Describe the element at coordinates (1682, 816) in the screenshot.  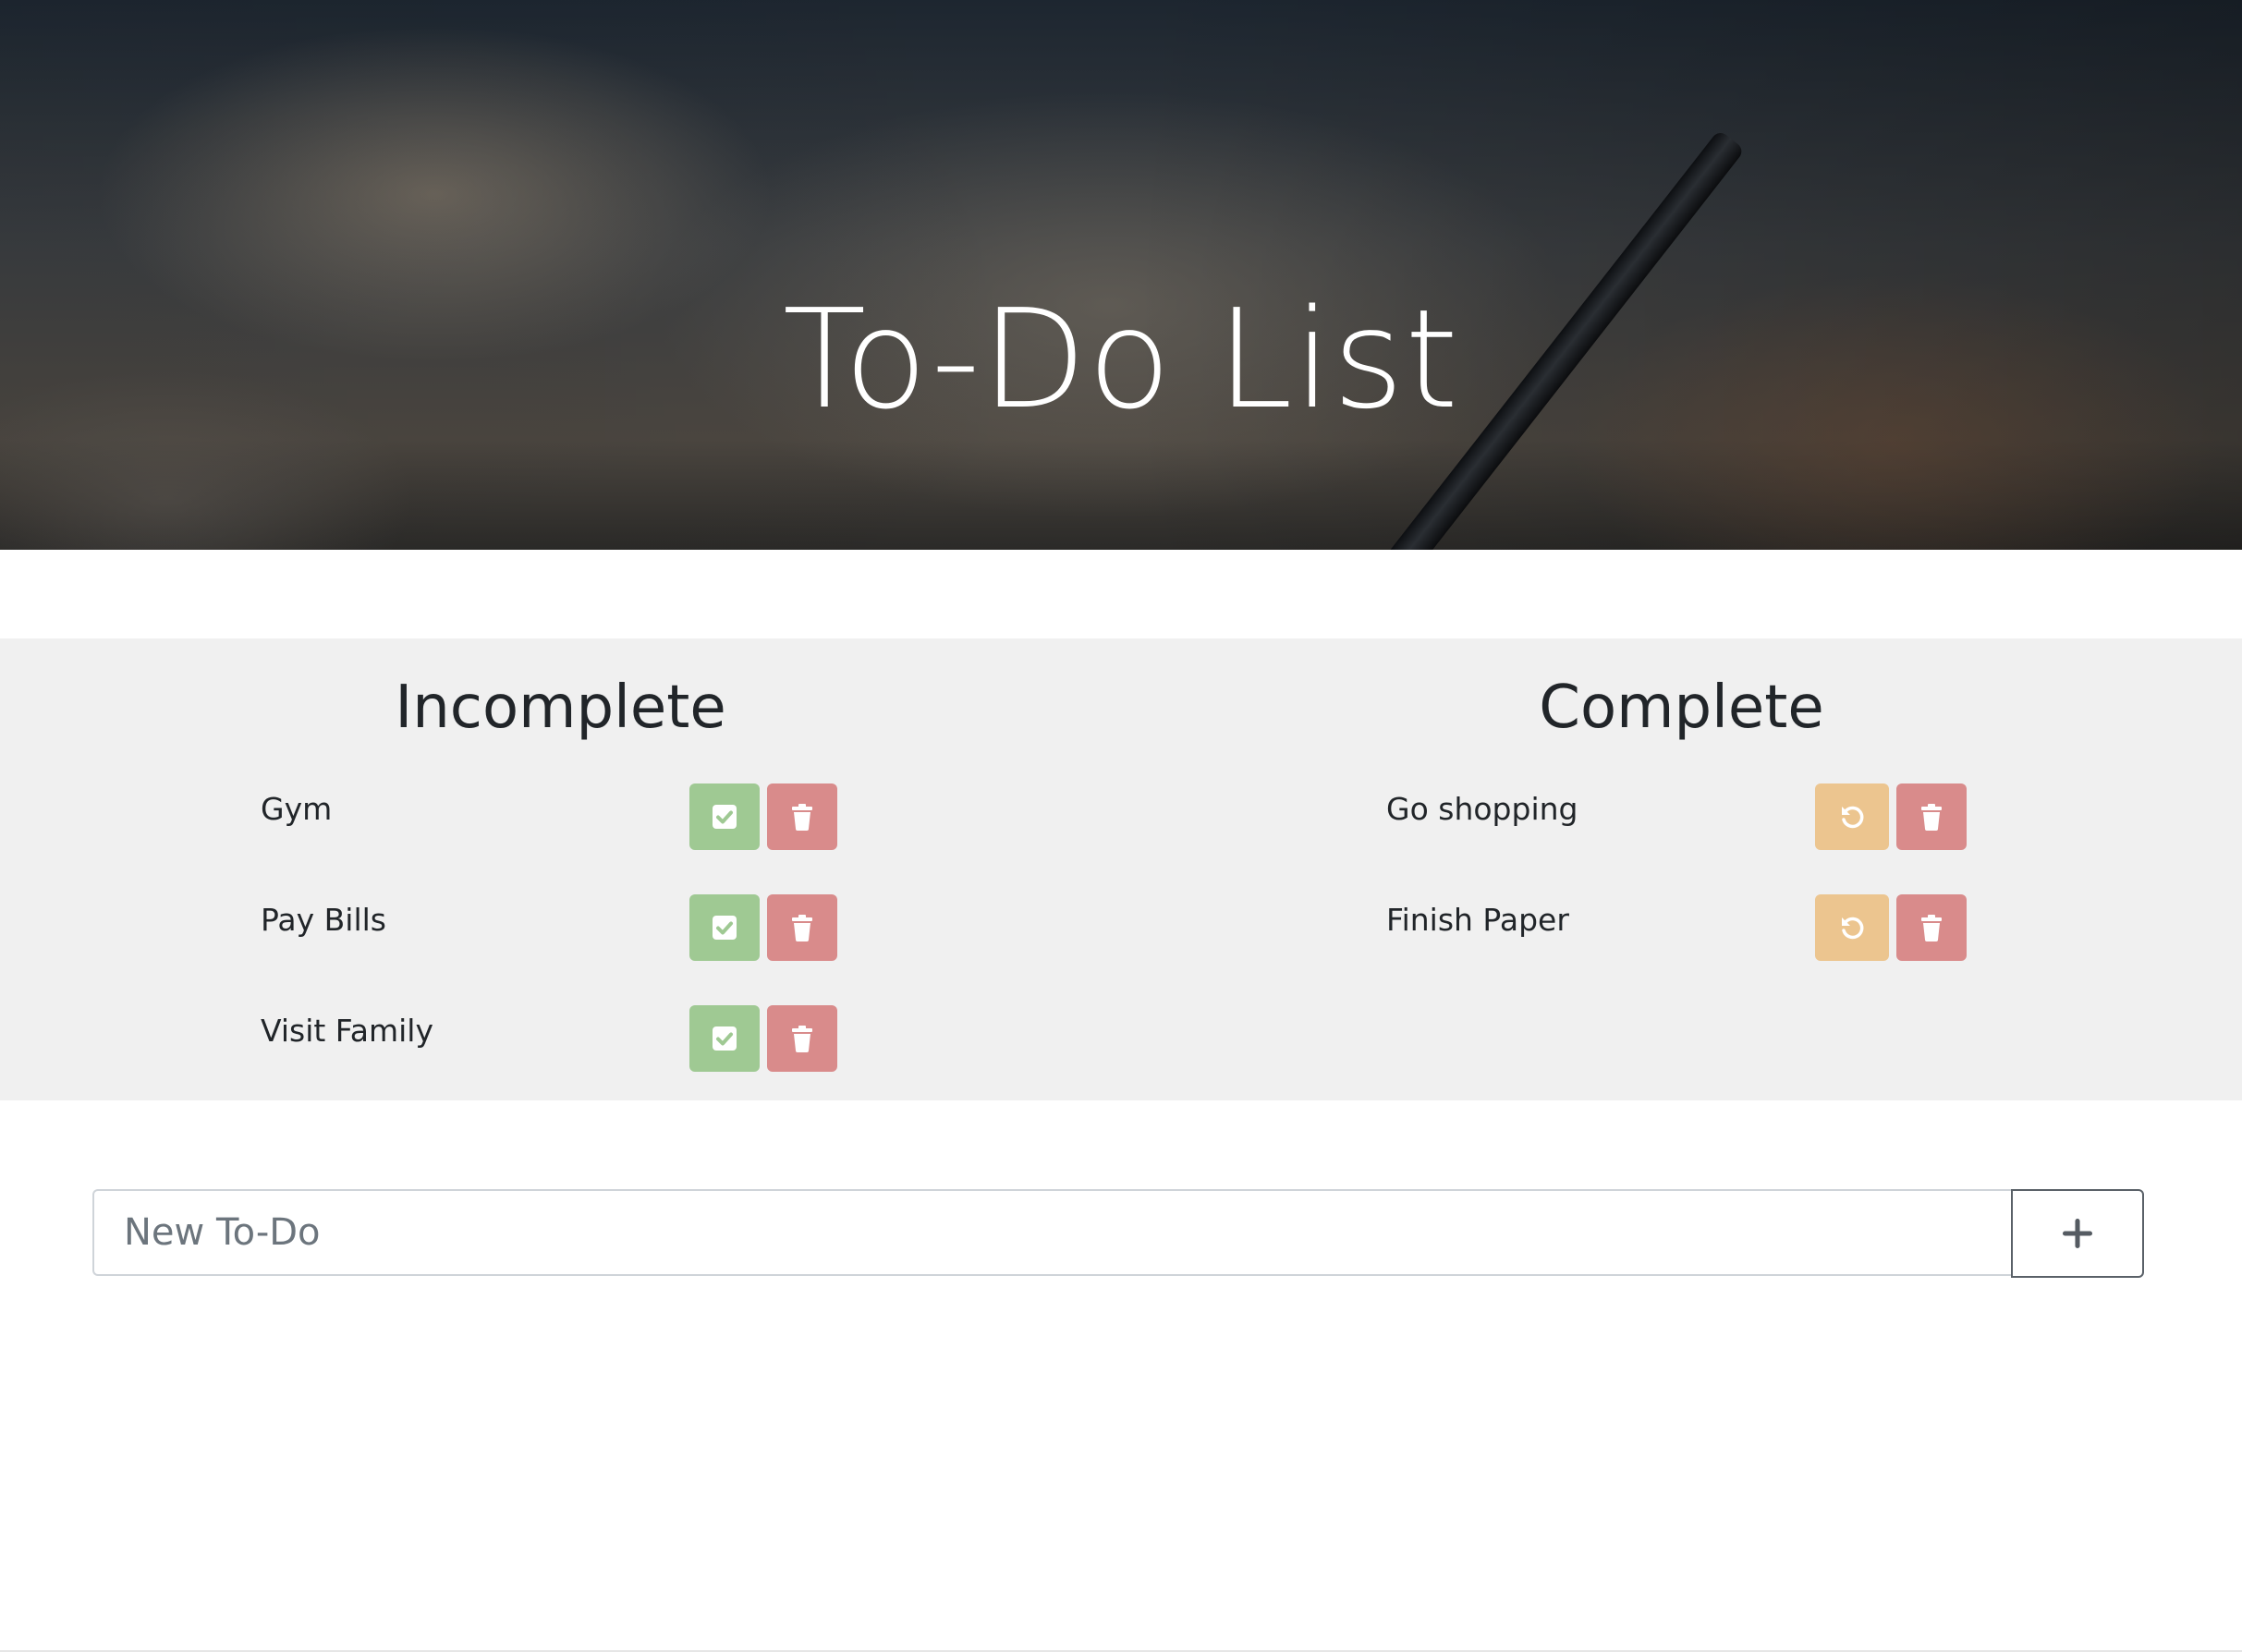
I see `list-item: Go shopping` at that location.